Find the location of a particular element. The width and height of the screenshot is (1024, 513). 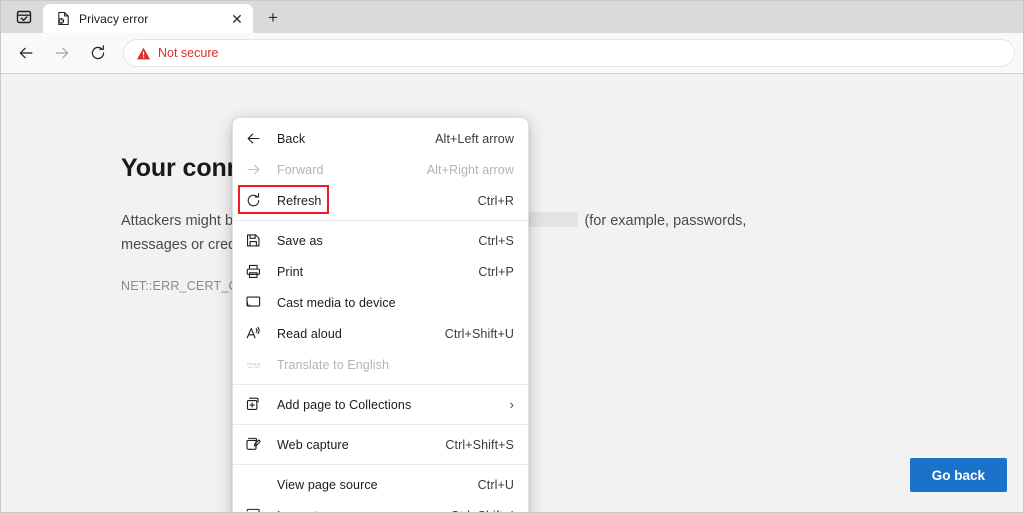

tab-strip: Privacy error ✕ + is located at coordinates (512, 17).